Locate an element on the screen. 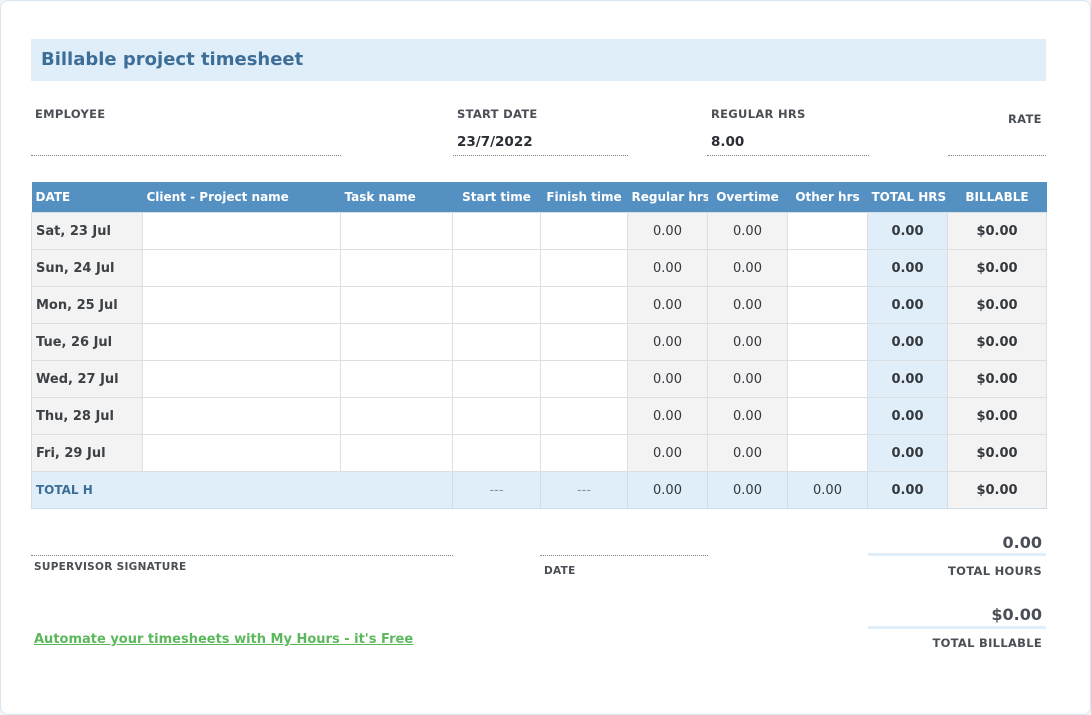 The width and height of the screenshot is (1091, 715). page-title: Billable project timesheet is located at coordinates (172, 59).